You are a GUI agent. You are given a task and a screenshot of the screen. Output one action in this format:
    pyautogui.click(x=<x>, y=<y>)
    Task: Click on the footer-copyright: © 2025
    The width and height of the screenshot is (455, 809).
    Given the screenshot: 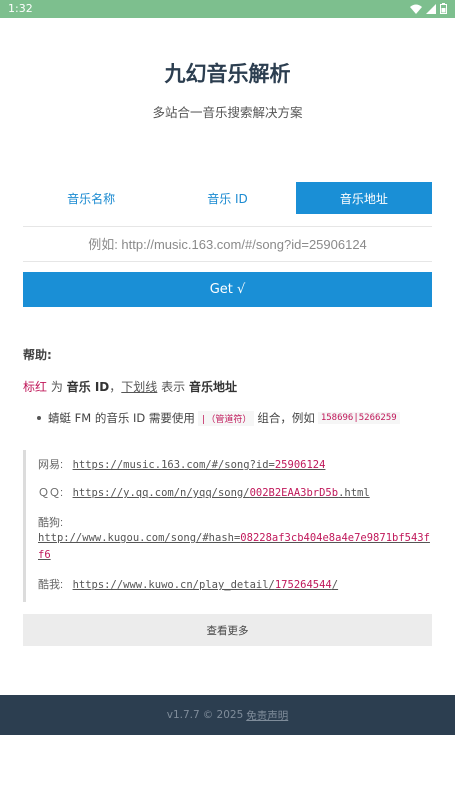 What is the action you would take?
    pyautogui.click(x=223, y=715)
    